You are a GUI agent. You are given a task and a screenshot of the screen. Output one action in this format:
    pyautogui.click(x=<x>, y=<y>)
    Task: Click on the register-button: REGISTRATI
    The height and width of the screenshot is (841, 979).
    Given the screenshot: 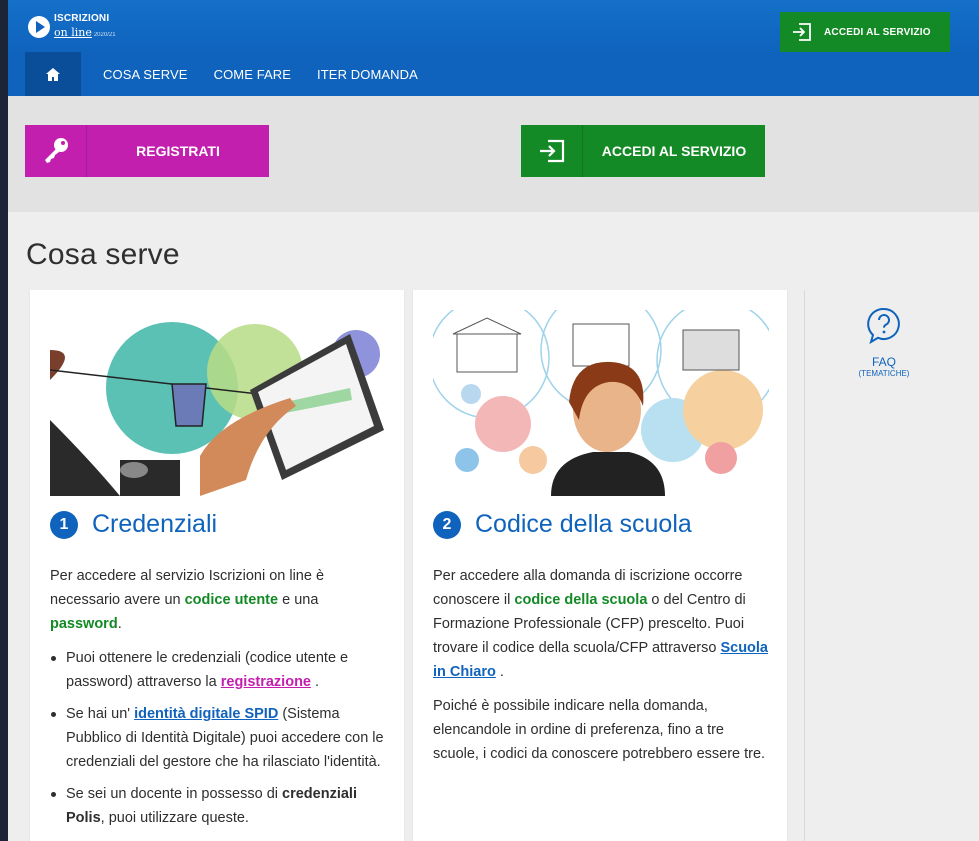 What is the action you would take?
    pyautogui.click(x=147, y=151)
    